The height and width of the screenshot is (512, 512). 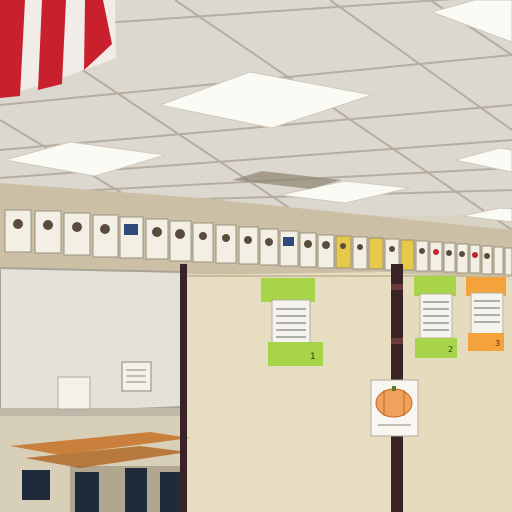 I want to click on pumpkin-icon, so click(x=394, y=403).